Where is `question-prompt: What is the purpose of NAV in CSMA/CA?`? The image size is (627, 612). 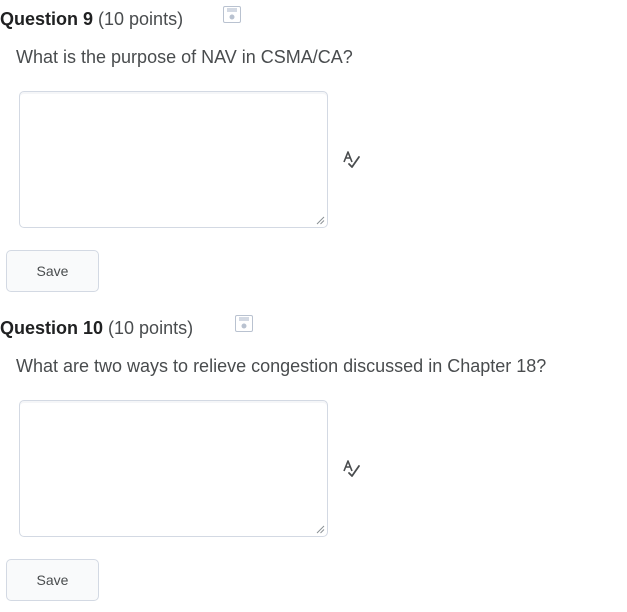 question-prompt: What is the purpose of NAV in CSMA/CA? is located at coordinates (184, 57).